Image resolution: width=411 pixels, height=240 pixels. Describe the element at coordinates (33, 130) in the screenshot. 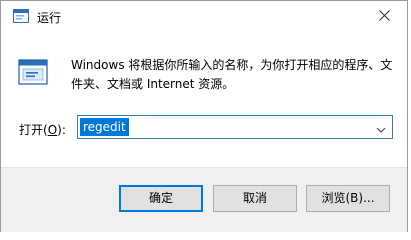

I see `open-label-prefix: 打开(` at that location.